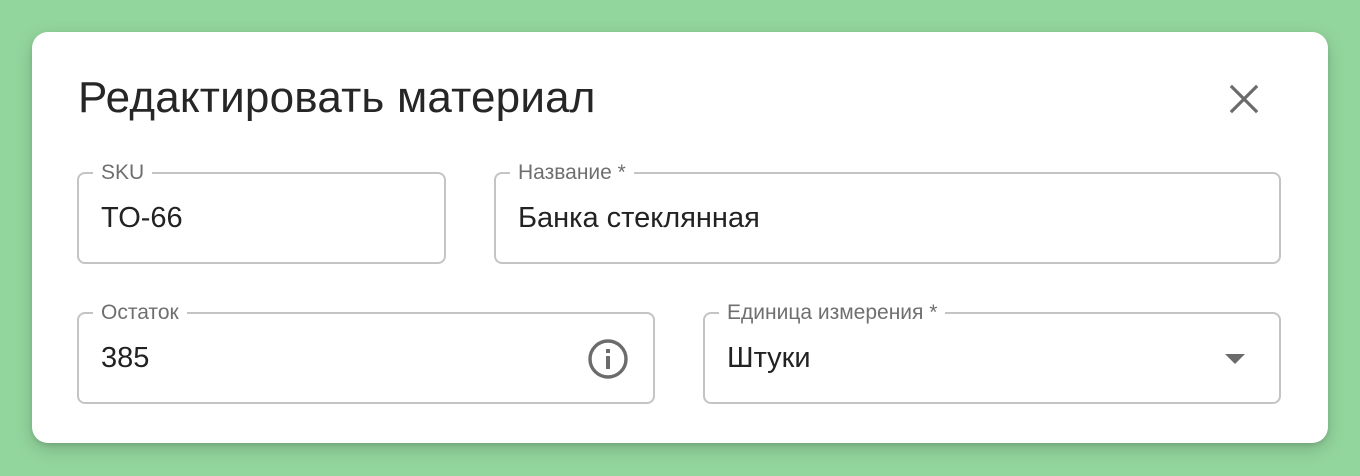 The image size is (1360, 476). What do you see at coordinates (142, 218) in the screenshot?
I see `sku-input: TO-66` at bounding box center [142, 218].